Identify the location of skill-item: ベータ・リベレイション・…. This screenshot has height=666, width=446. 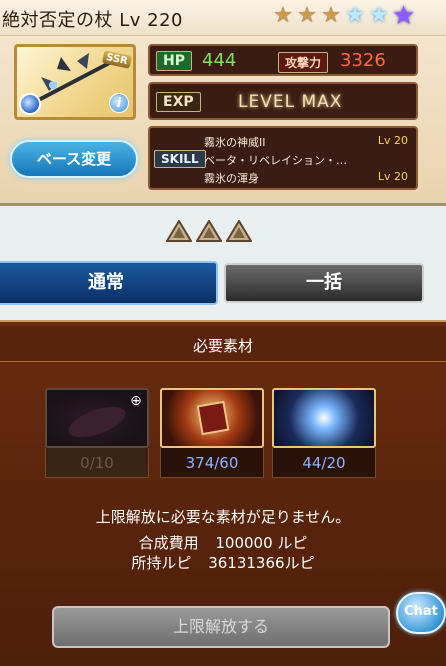
(308, 159).